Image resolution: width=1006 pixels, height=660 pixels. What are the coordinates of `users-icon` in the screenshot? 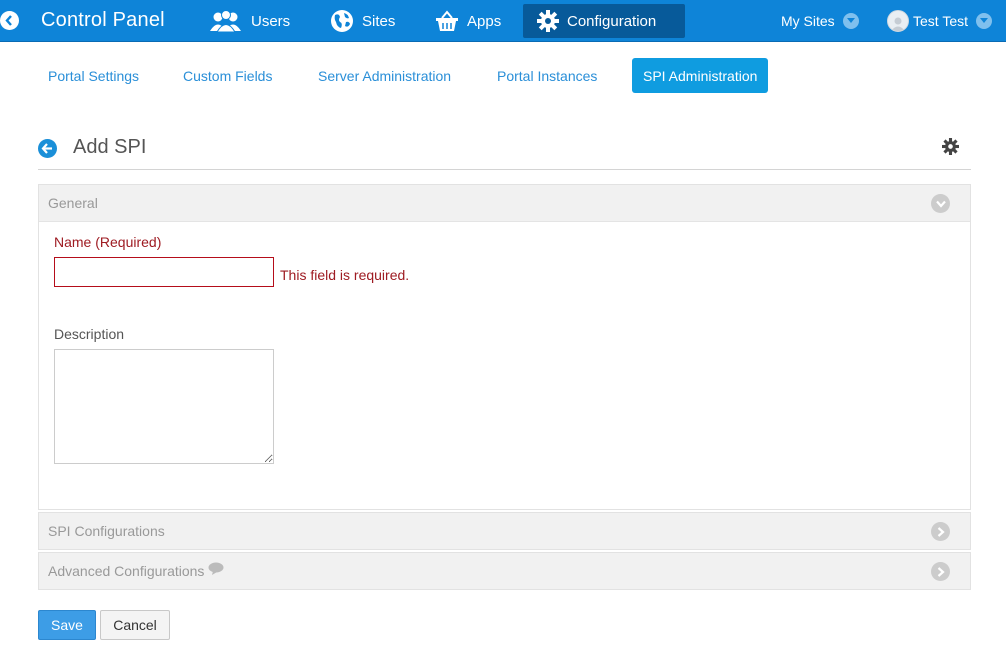 It's located at (226, 21).